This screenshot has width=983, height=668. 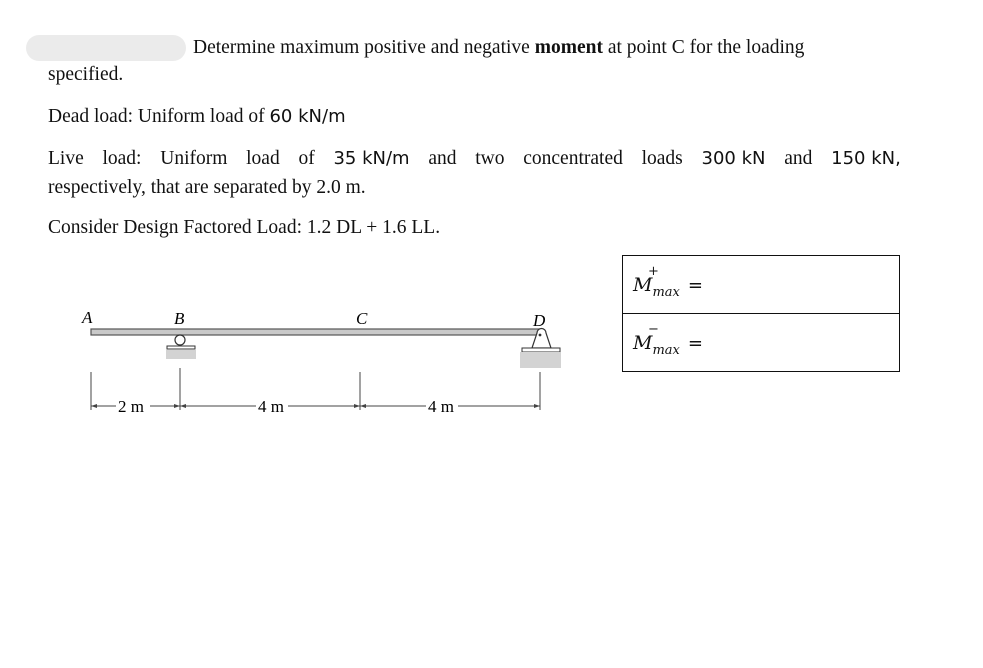 I want to click on point-label-b: B, so click(x=179, y=318).